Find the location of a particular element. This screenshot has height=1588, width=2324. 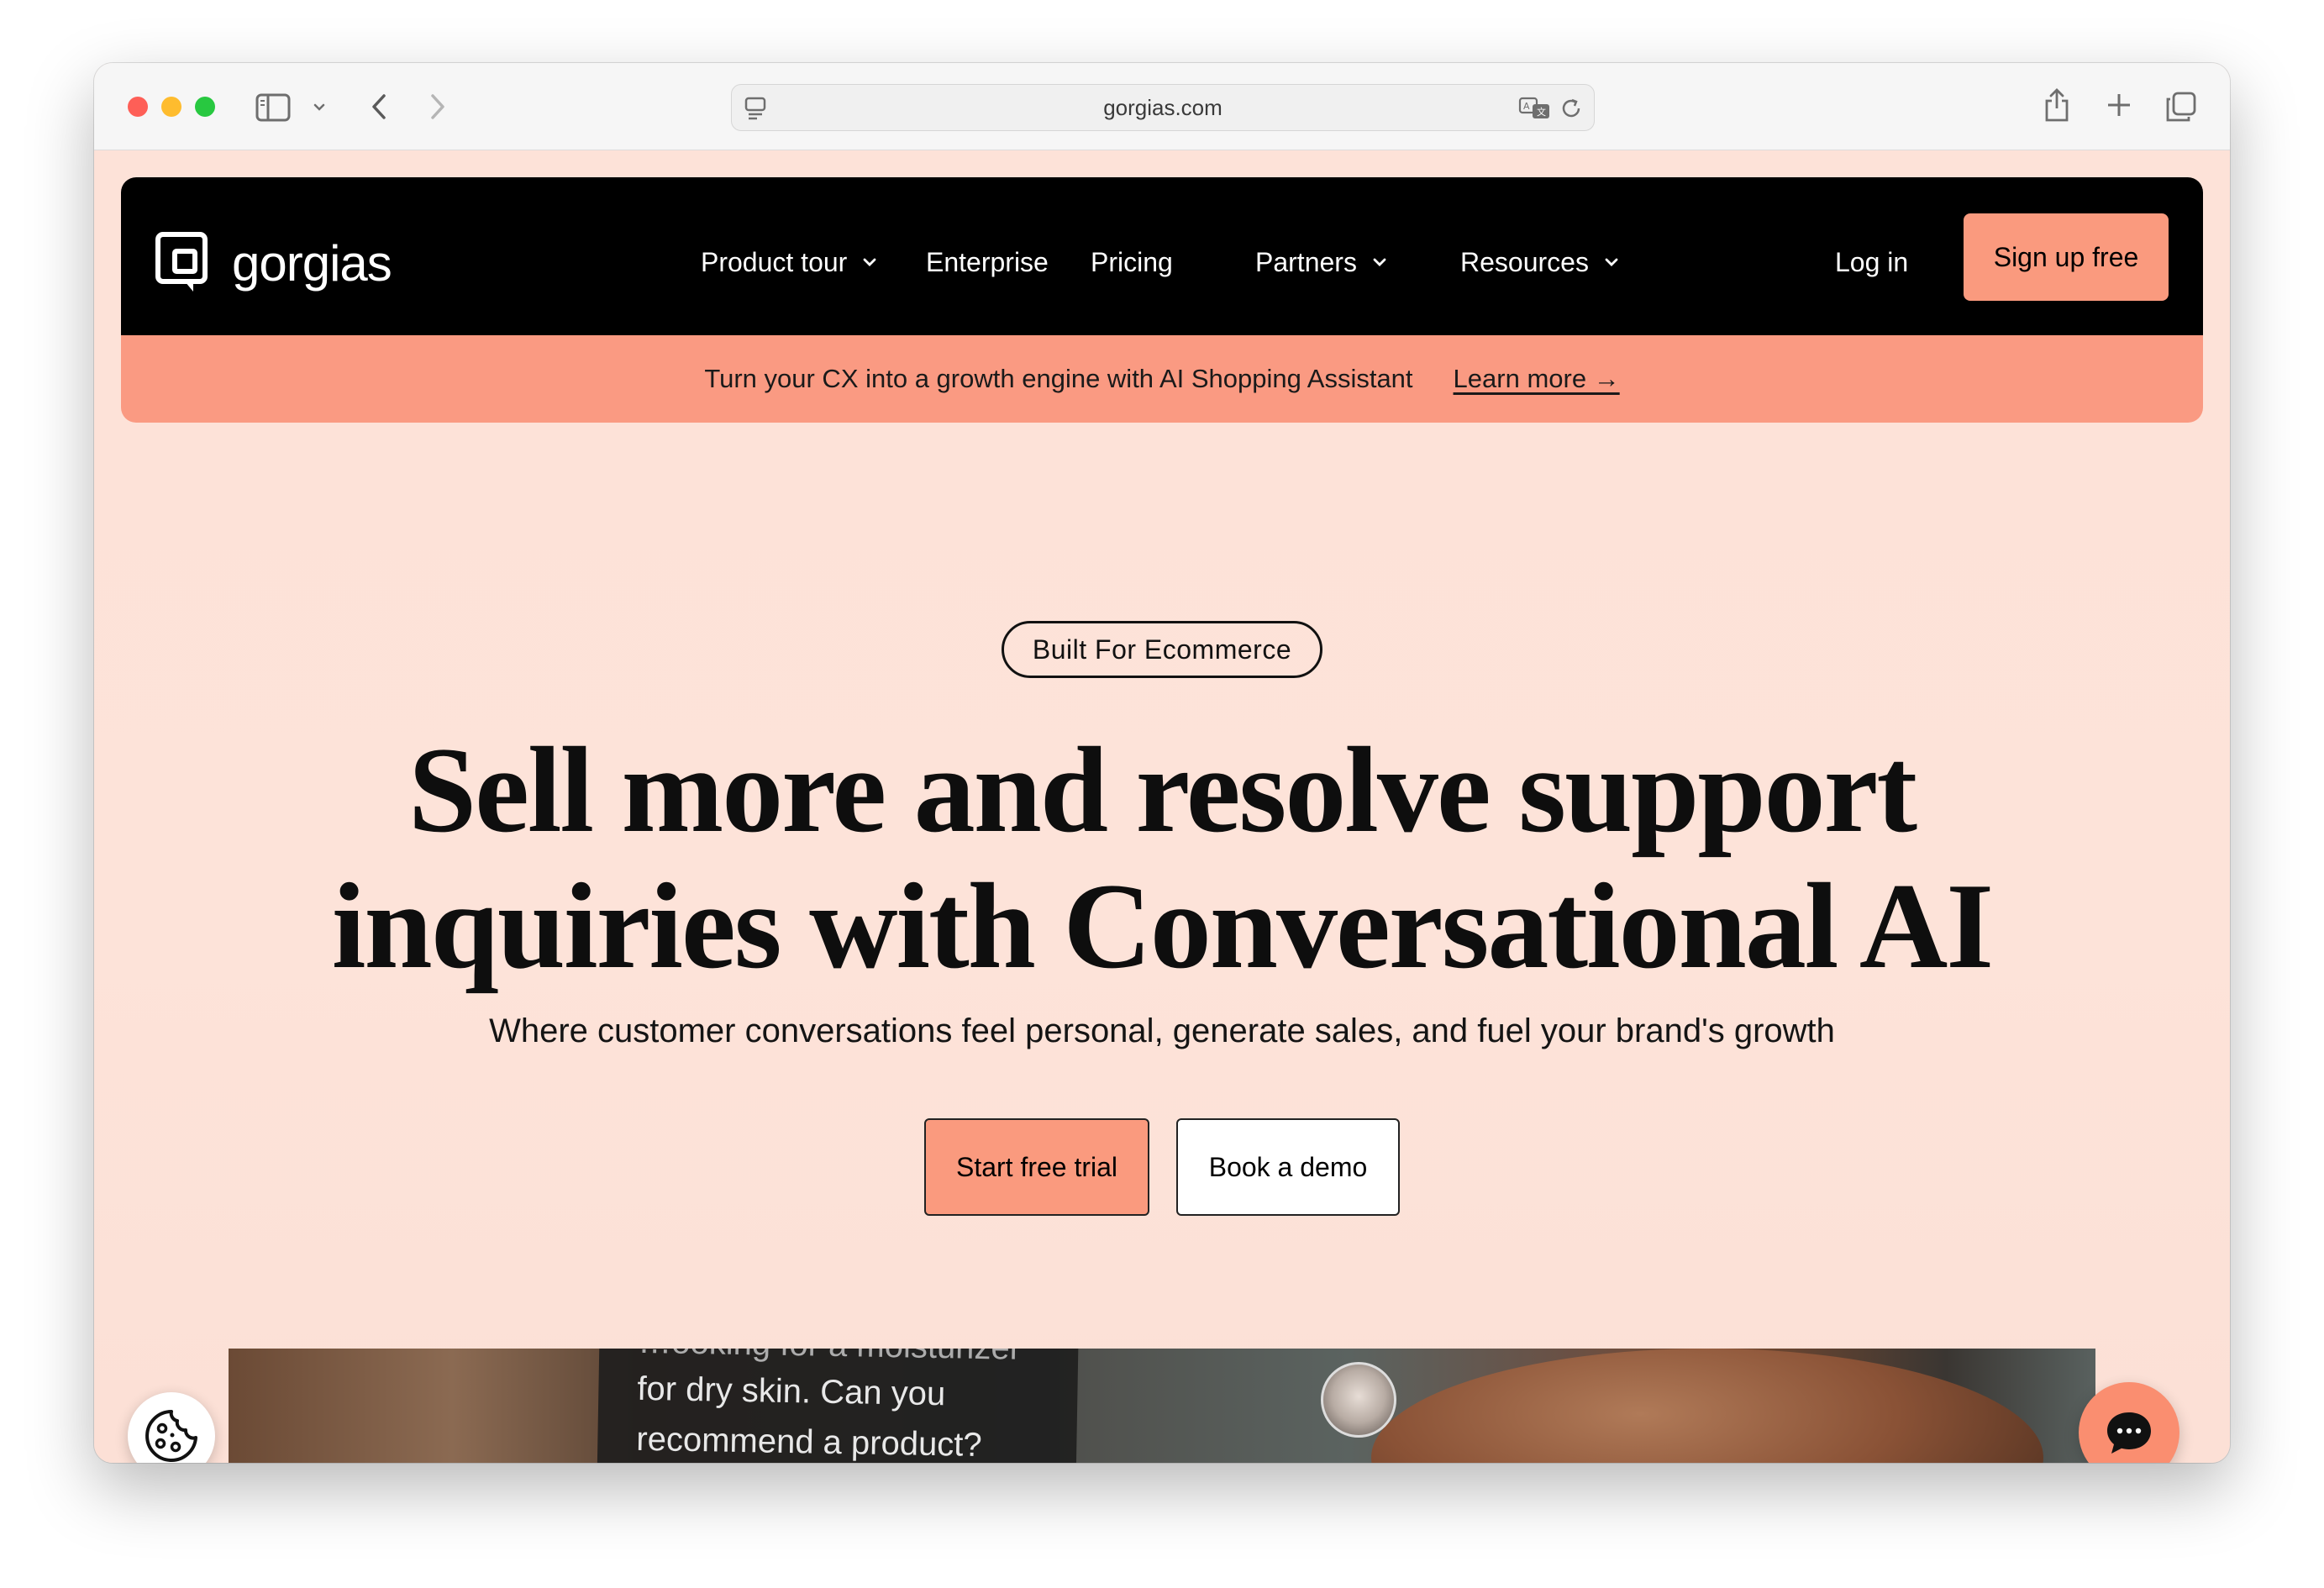

svg-text: 文 is located at coordinates (1541, 112).